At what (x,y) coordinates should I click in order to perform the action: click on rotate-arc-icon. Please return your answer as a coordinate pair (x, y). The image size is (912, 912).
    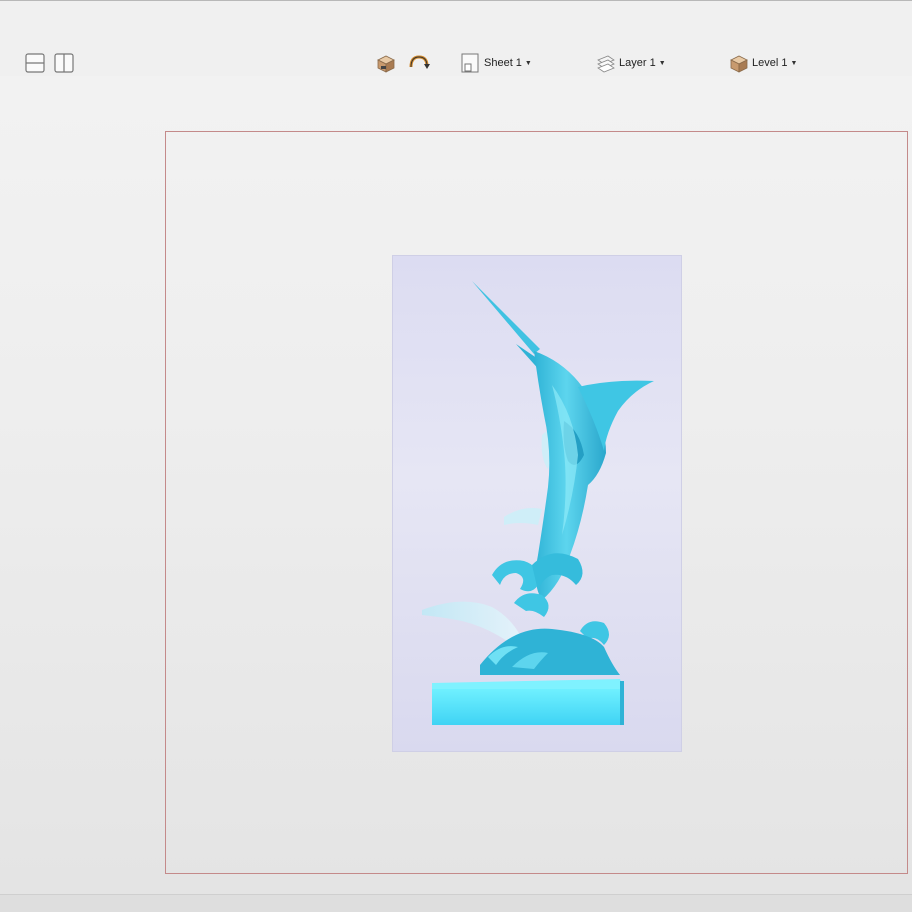
    Looking at the image, I should click on (419, 62).